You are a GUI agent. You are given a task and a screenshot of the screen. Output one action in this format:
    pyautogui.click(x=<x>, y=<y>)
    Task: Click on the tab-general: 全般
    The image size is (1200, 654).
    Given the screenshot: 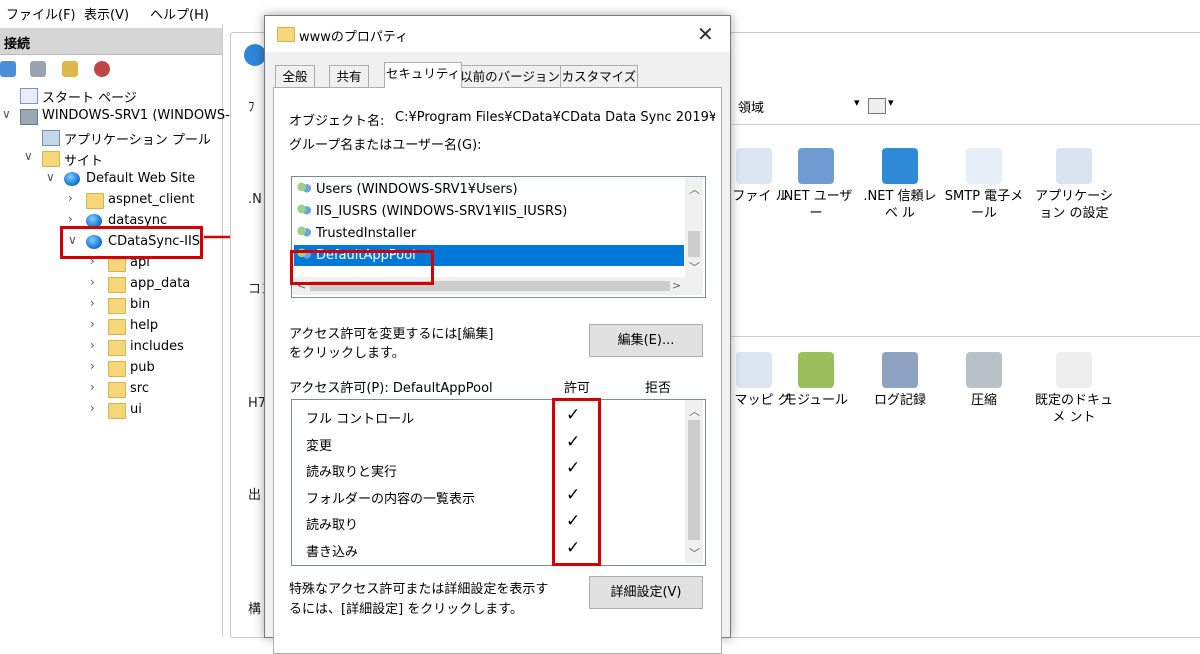 What is the action you would take?
    pyautogui.click(x=295, y=76)
    